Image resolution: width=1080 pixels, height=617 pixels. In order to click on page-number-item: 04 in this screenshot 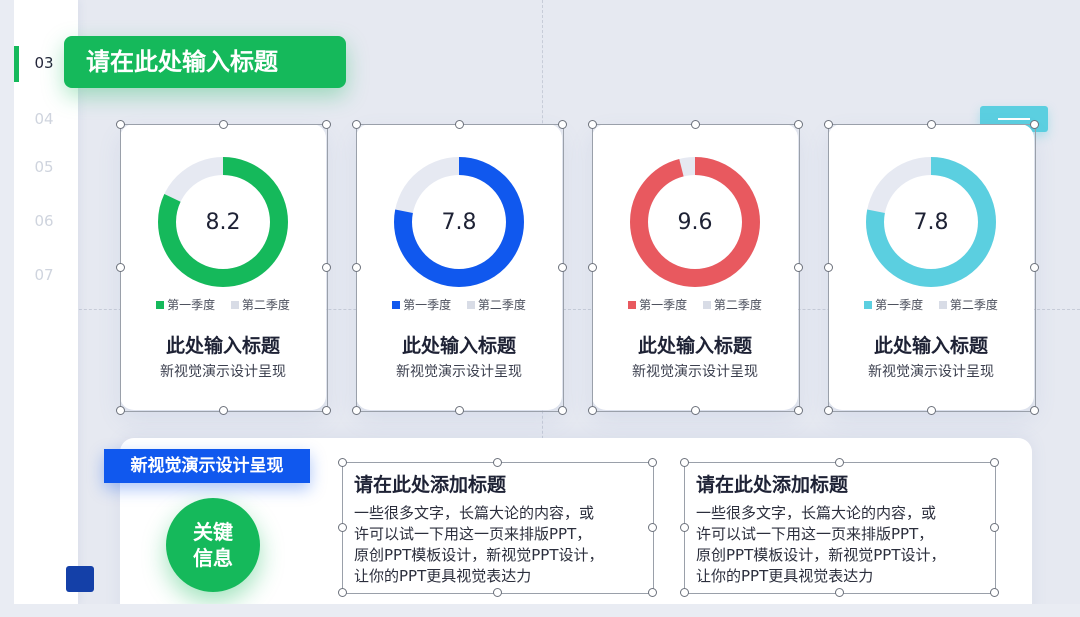, I will do `click(44, 119)`.